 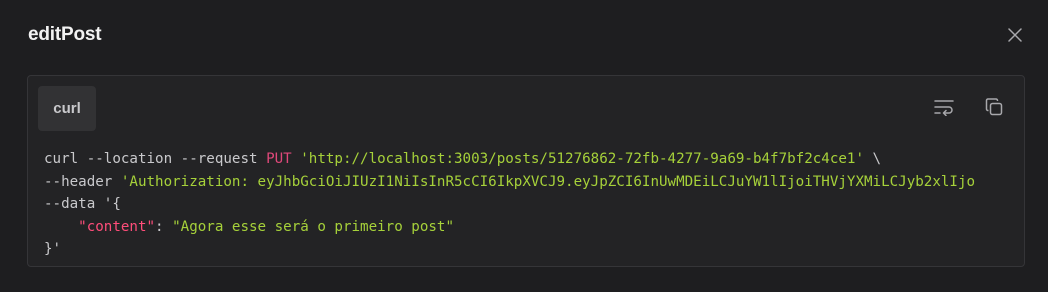 I want to click on json-colon: :, so click(x=164, y=226).